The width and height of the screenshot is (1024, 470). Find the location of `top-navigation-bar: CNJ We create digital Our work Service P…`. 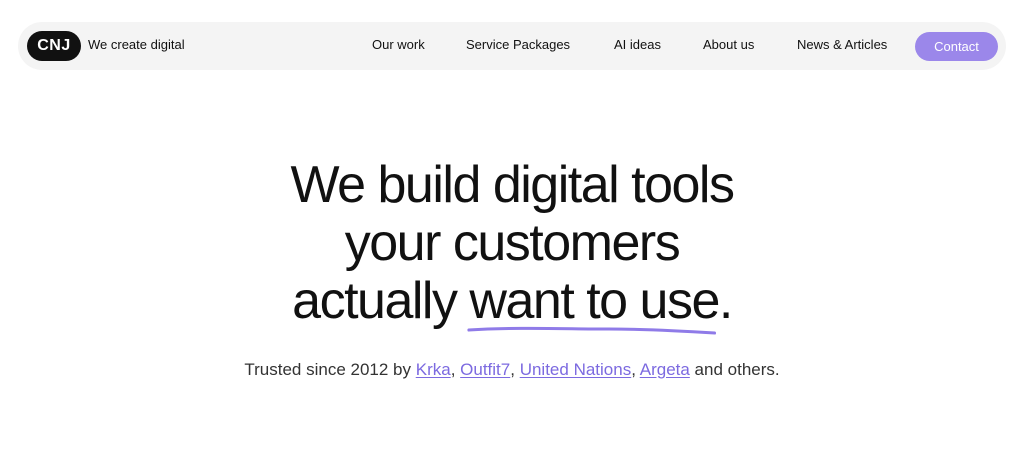

top-navigation-bar: CNJ We create digital Our work Service P… is located at coordinates (512, 46).